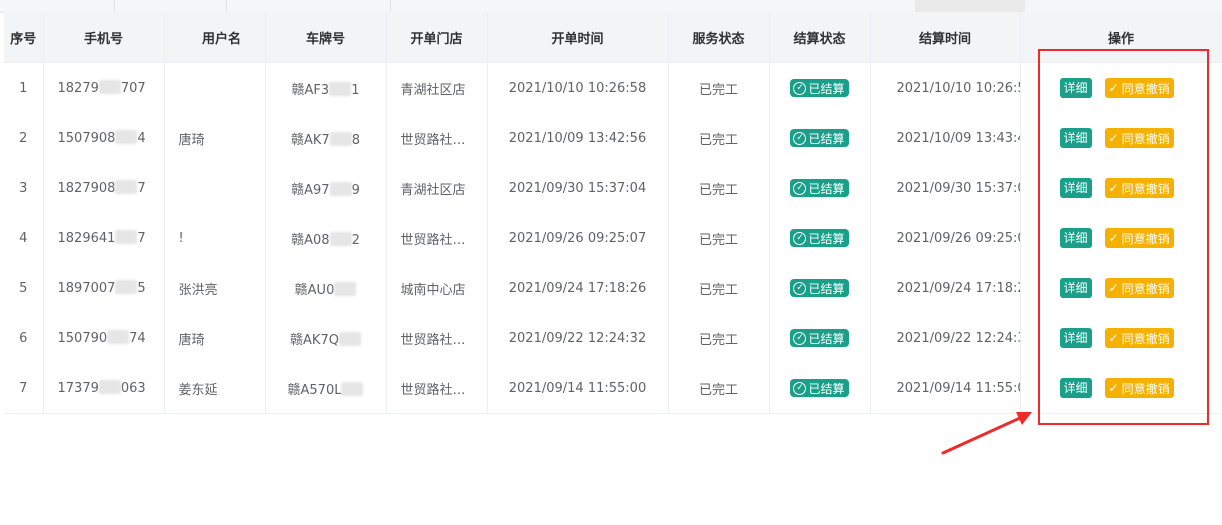  What do you see at coordinates (78, 388) in the screenshot?
I see `phone-prefix: 17379` at bounding box center [78, 388].